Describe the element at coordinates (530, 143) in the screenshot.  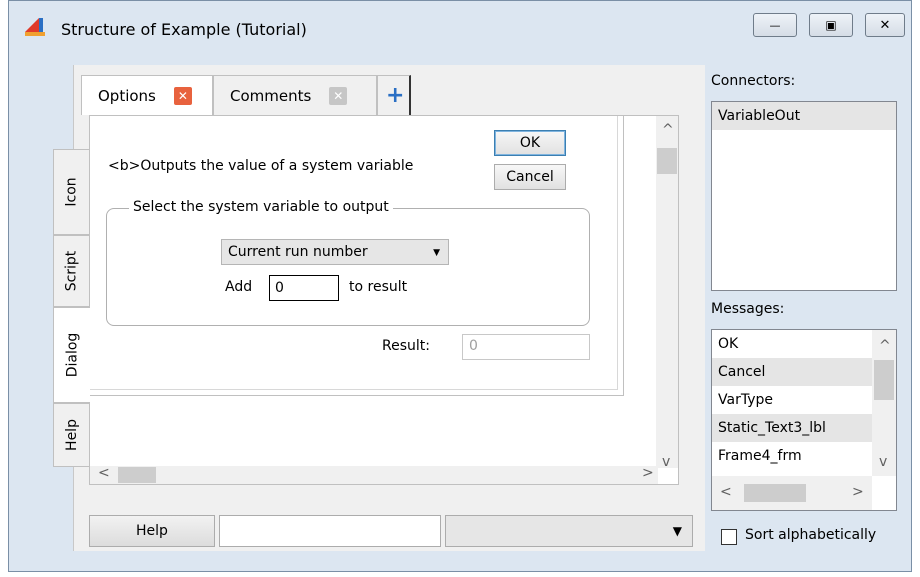
I see `ok-button: OK` at that location.